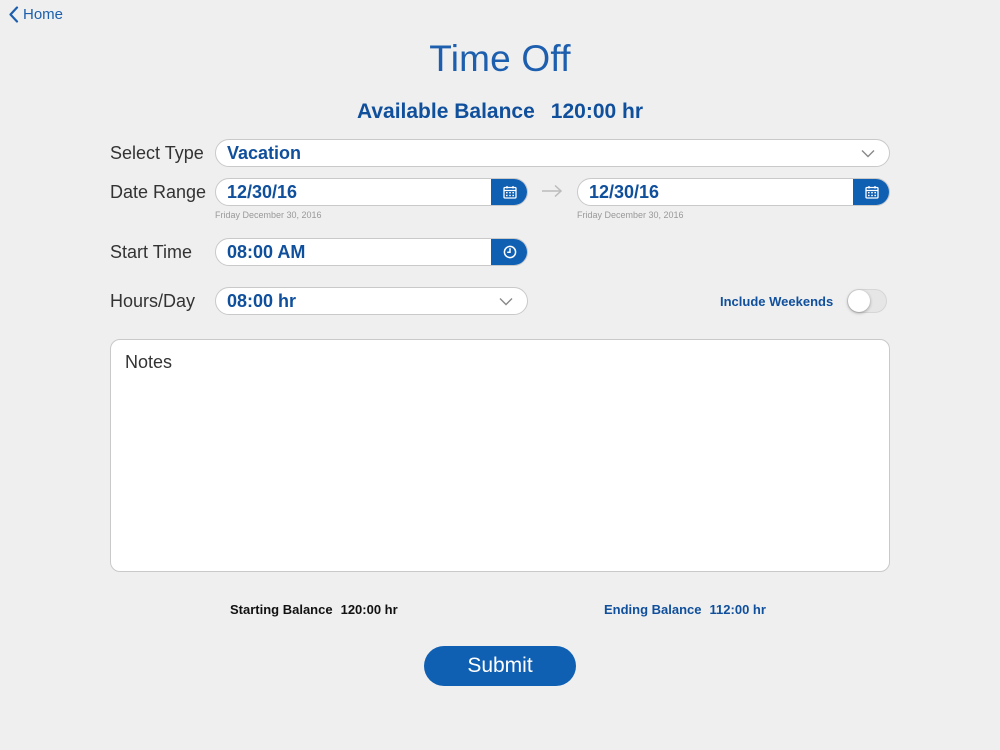 This screenshot has width=1000, height=750. I want to click on end-date-value: 12/30/16, so click(624, 191).